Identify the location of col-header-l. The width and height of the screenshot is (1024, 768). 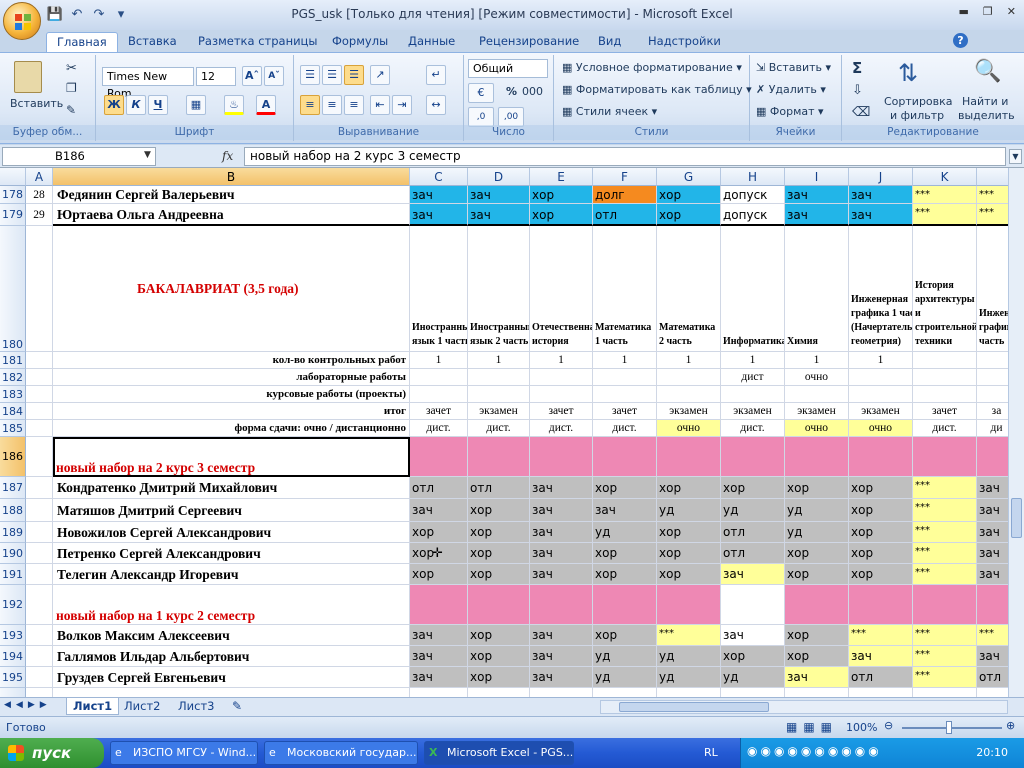
(992, 177).